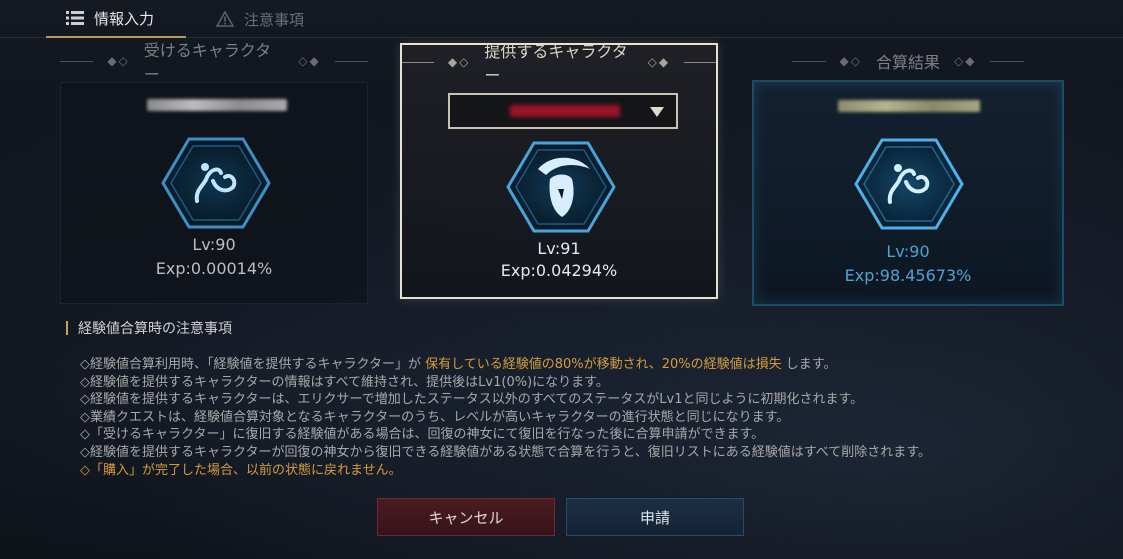  I want to click on list-icon, so click(75, 18).